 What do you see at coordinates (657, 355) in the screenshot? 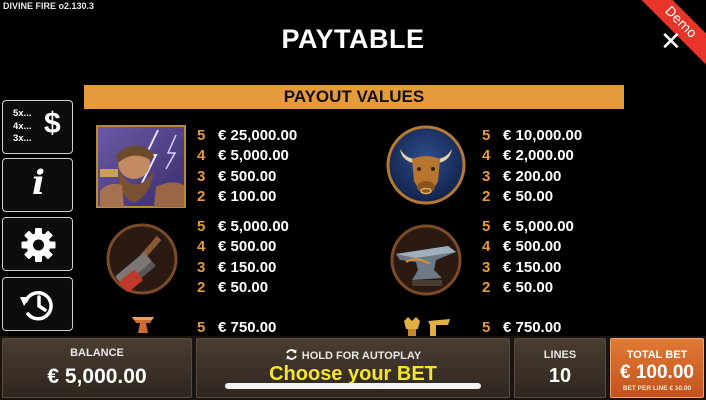
I see `total-bet-label: TOTAL BET` at bounding box center [657, 355].